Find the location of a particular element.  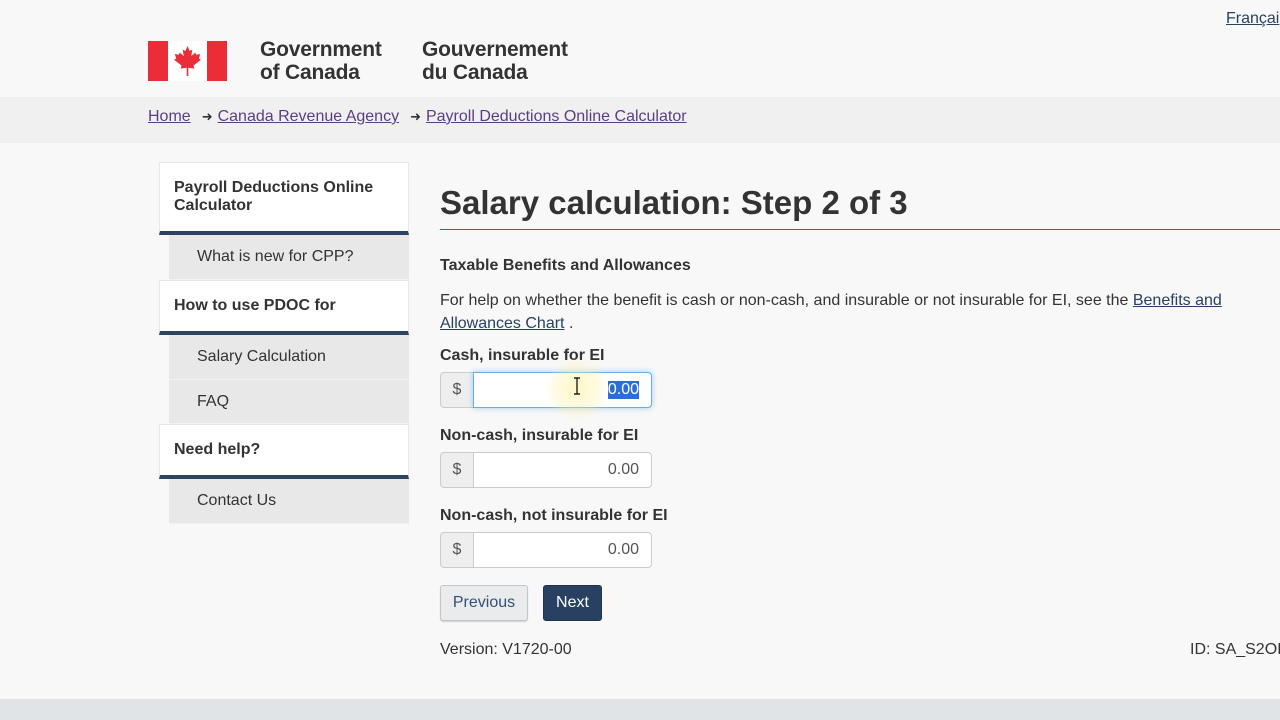

page-title: Salary calculation: Step 2 of 3 is located at coordinates (674, 202).